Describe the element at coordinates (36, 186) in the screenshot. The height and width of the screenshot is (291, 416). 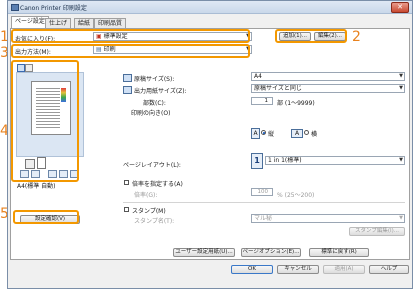
I see `preview-caption: A4(標準 自動)` at that location.